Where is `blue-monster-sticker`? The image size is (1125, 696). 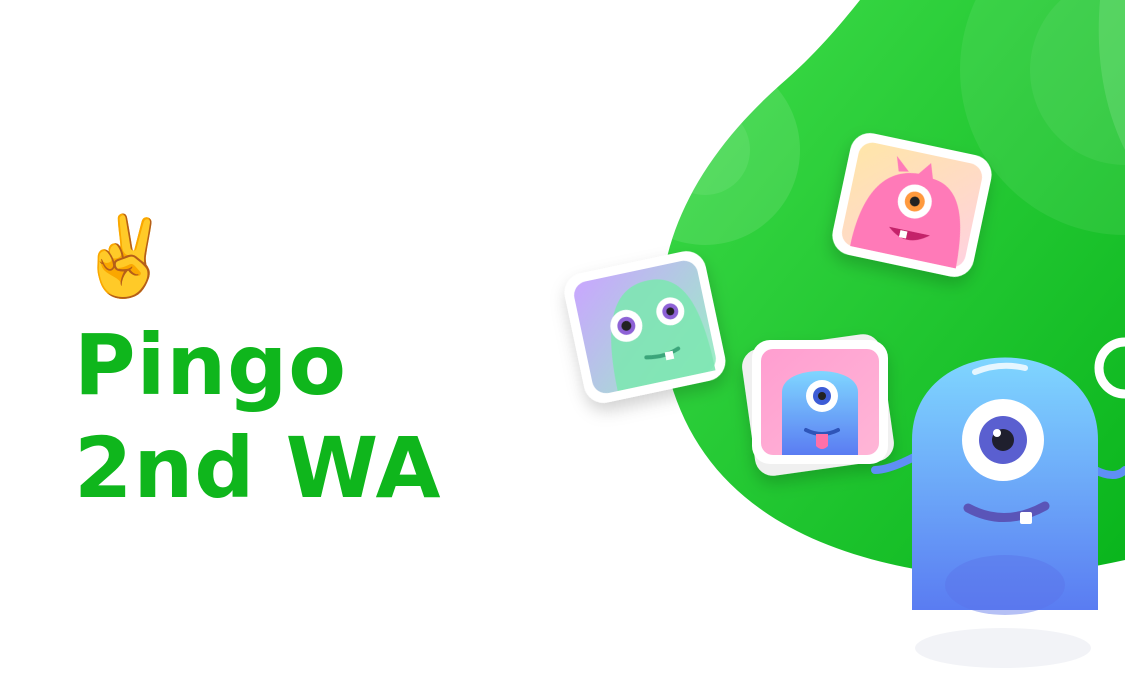
blue-monster-sticker is located at coordinates (818, 405).